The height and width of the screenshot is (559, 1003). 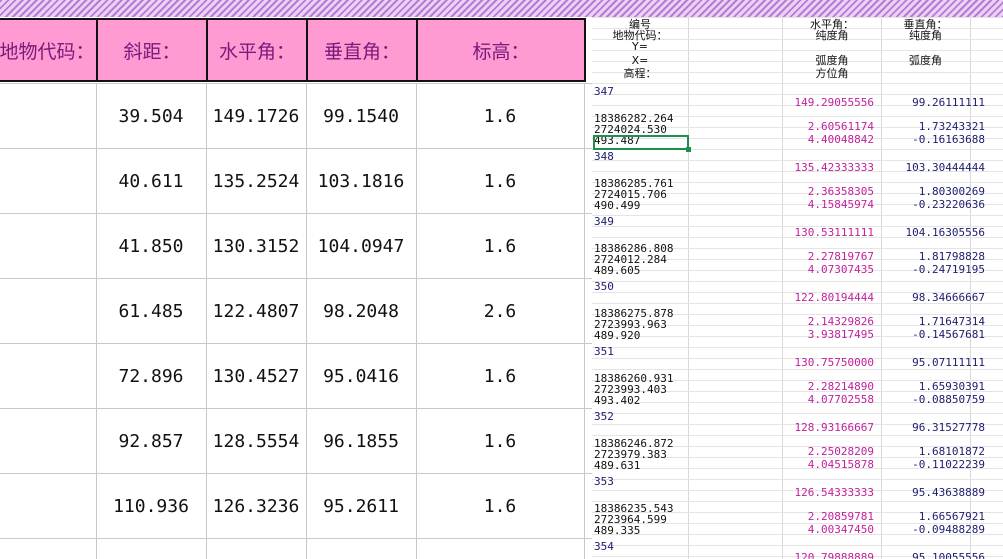 I want to click on vertical-radian: 1.71647314, so click(x=933, y=321).